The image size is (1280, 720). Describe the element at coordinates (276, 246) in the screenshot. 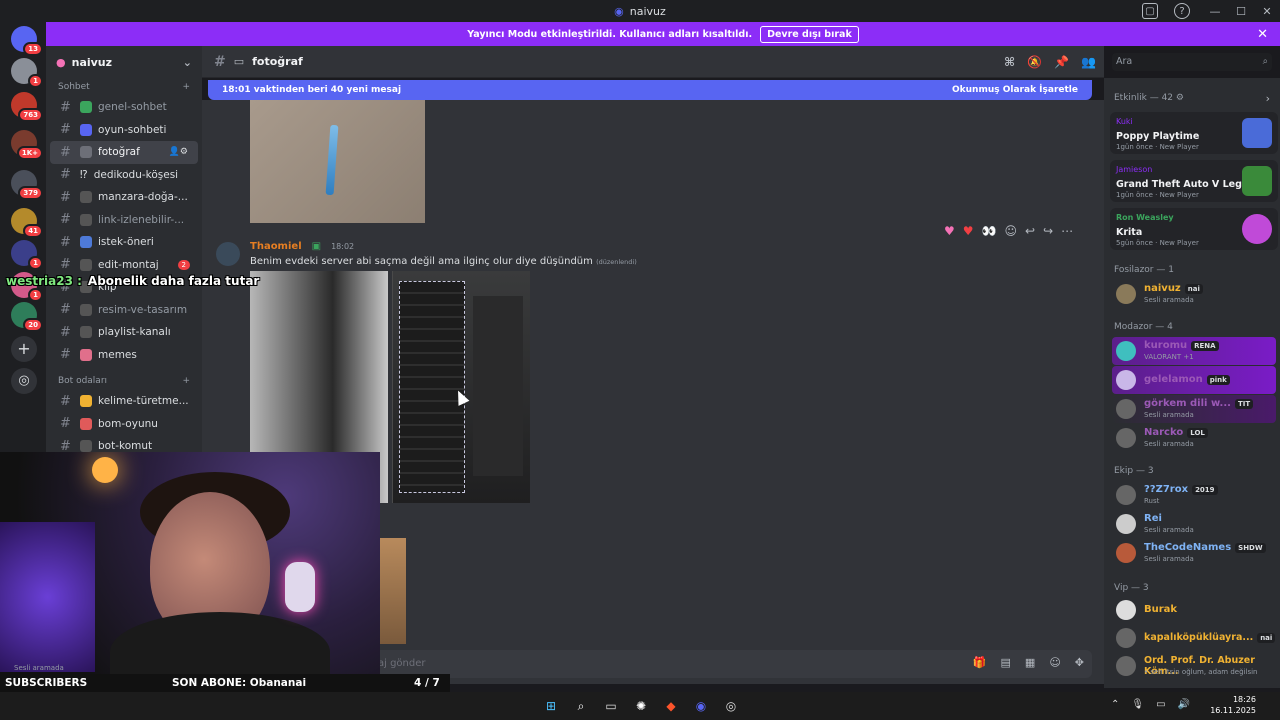

I see `message-author: Thaomiel` at that location.